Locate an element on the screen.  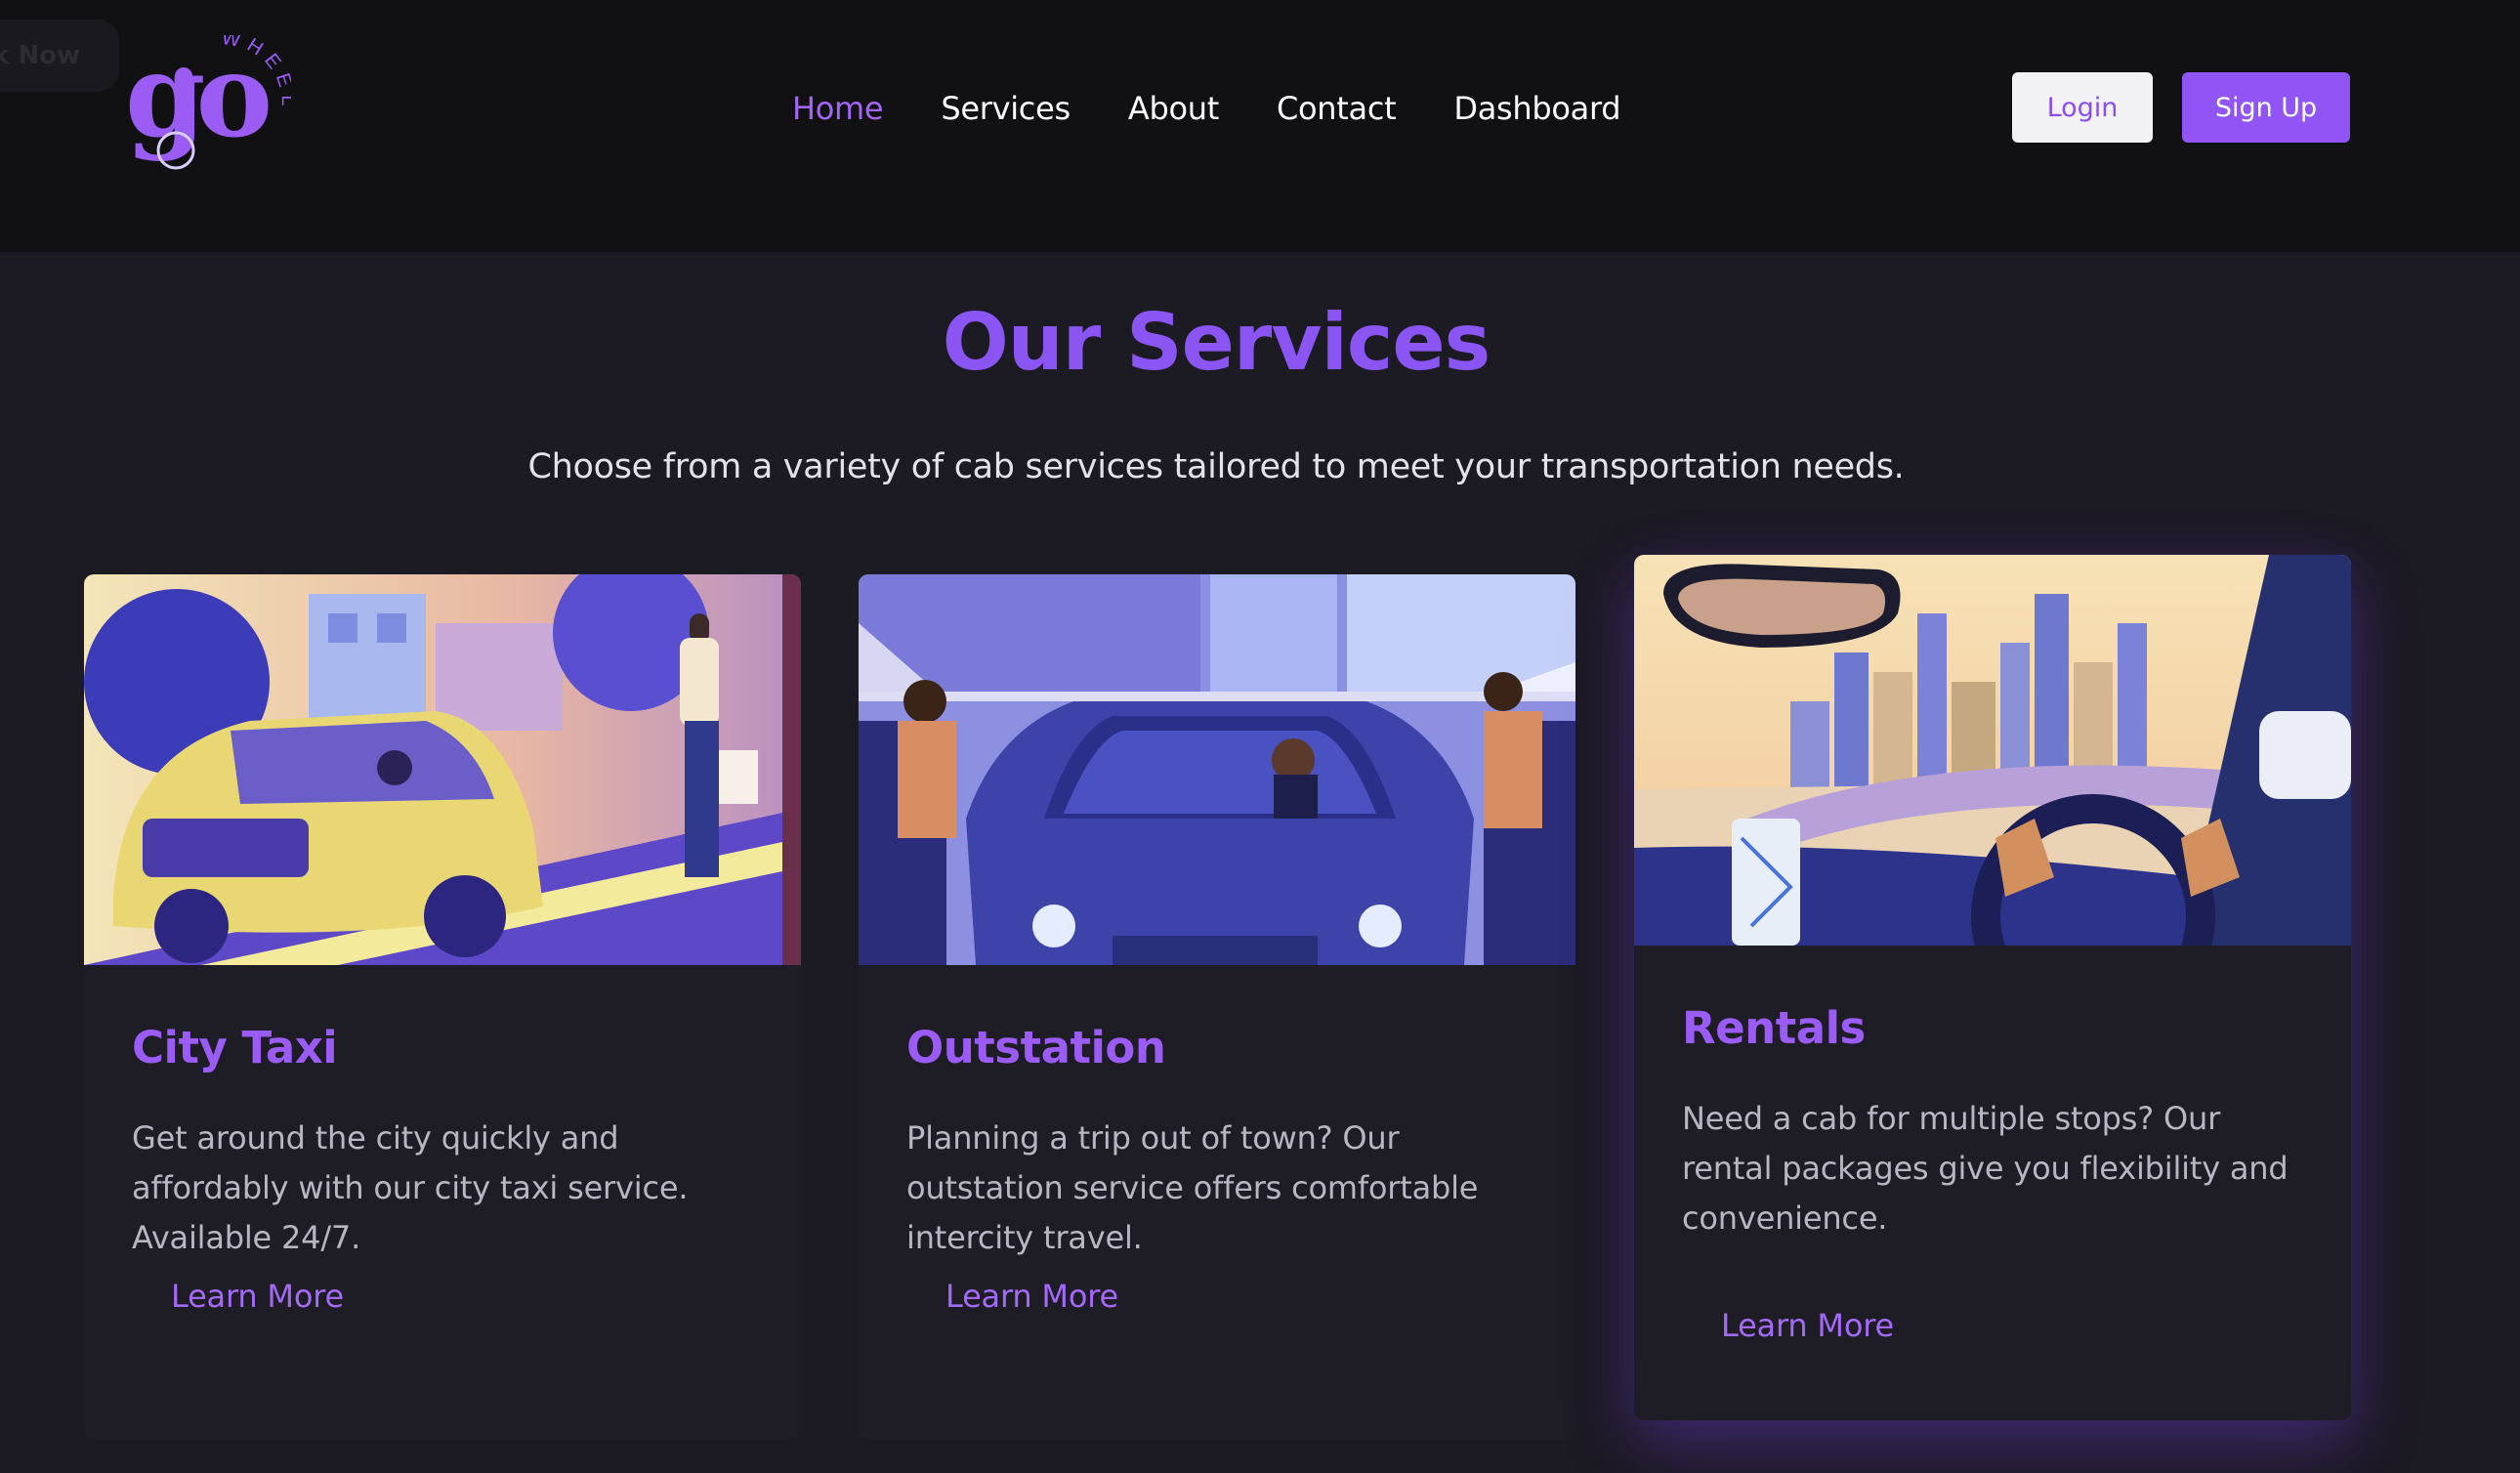
book-now-label: k Now is located at coordinates (40, 55).